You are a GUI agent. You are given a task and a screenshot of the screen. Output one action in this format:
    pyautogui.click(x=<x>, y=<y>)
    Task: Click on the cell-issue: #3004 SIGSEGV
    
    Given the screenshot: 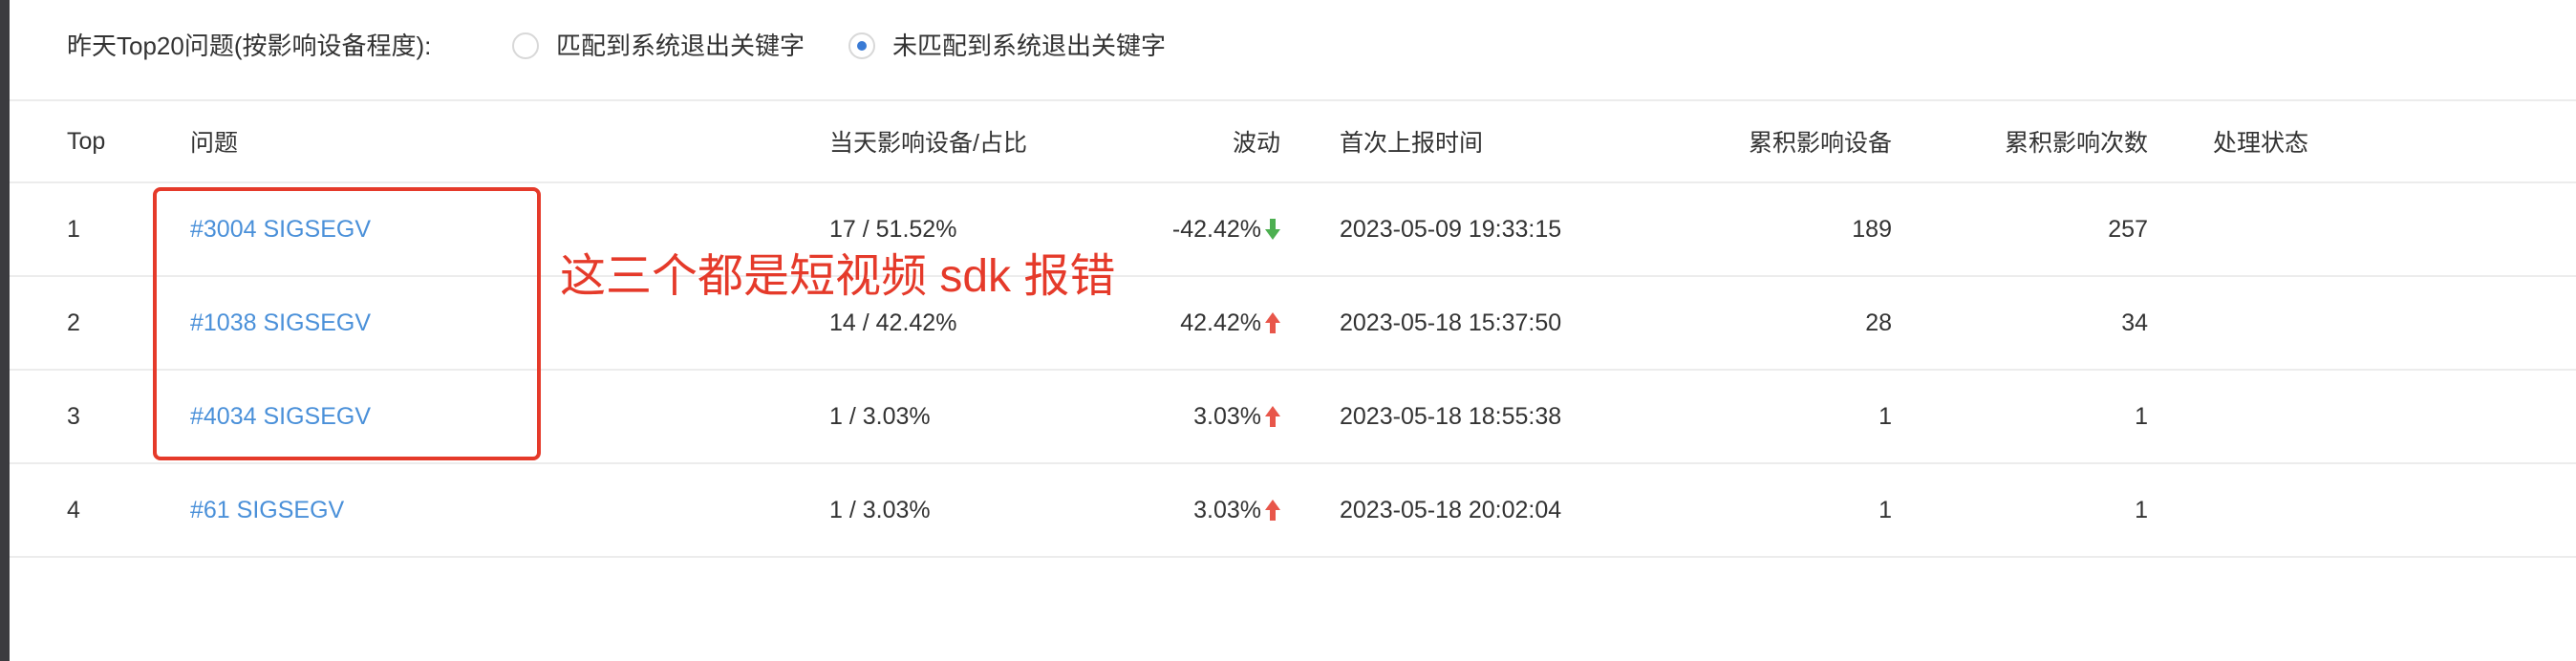 What is the action you would take?
    pyautogui.click(x=280, y=229)
    